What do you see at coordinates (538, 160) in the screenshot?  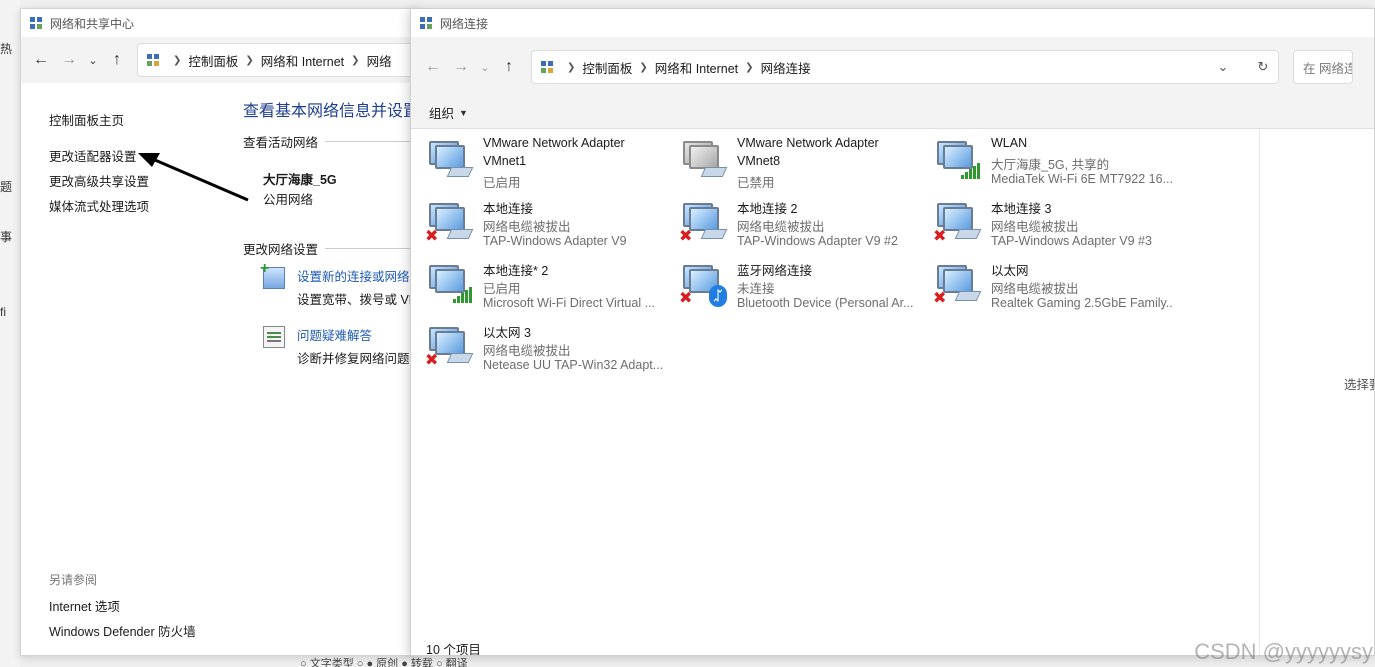 I see `adapter-item-vmnet1: VMware Network Adapter VMnet1 已启用` at bounding box center [538, 160].